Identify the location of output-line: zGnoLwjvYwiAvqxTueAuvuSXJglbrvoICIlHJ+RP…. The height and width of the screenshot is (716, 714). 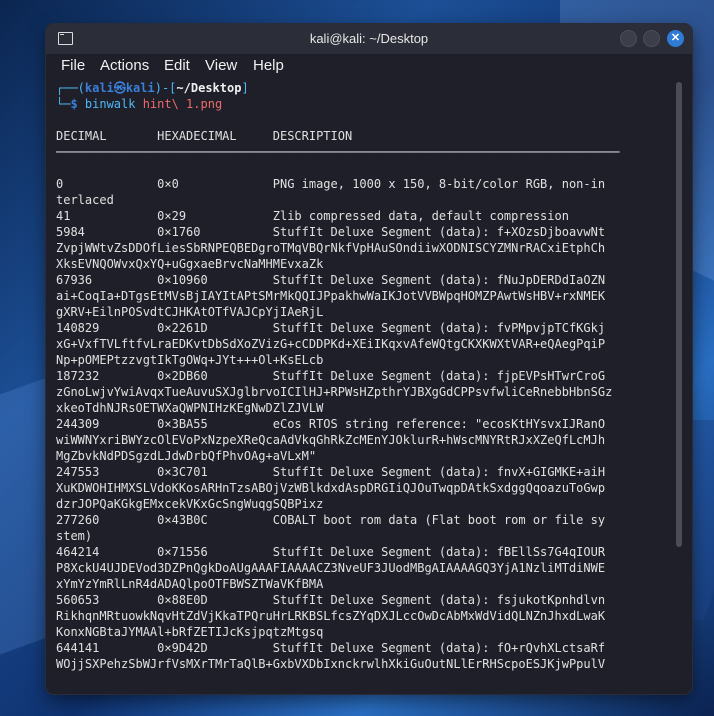
(334, 392).